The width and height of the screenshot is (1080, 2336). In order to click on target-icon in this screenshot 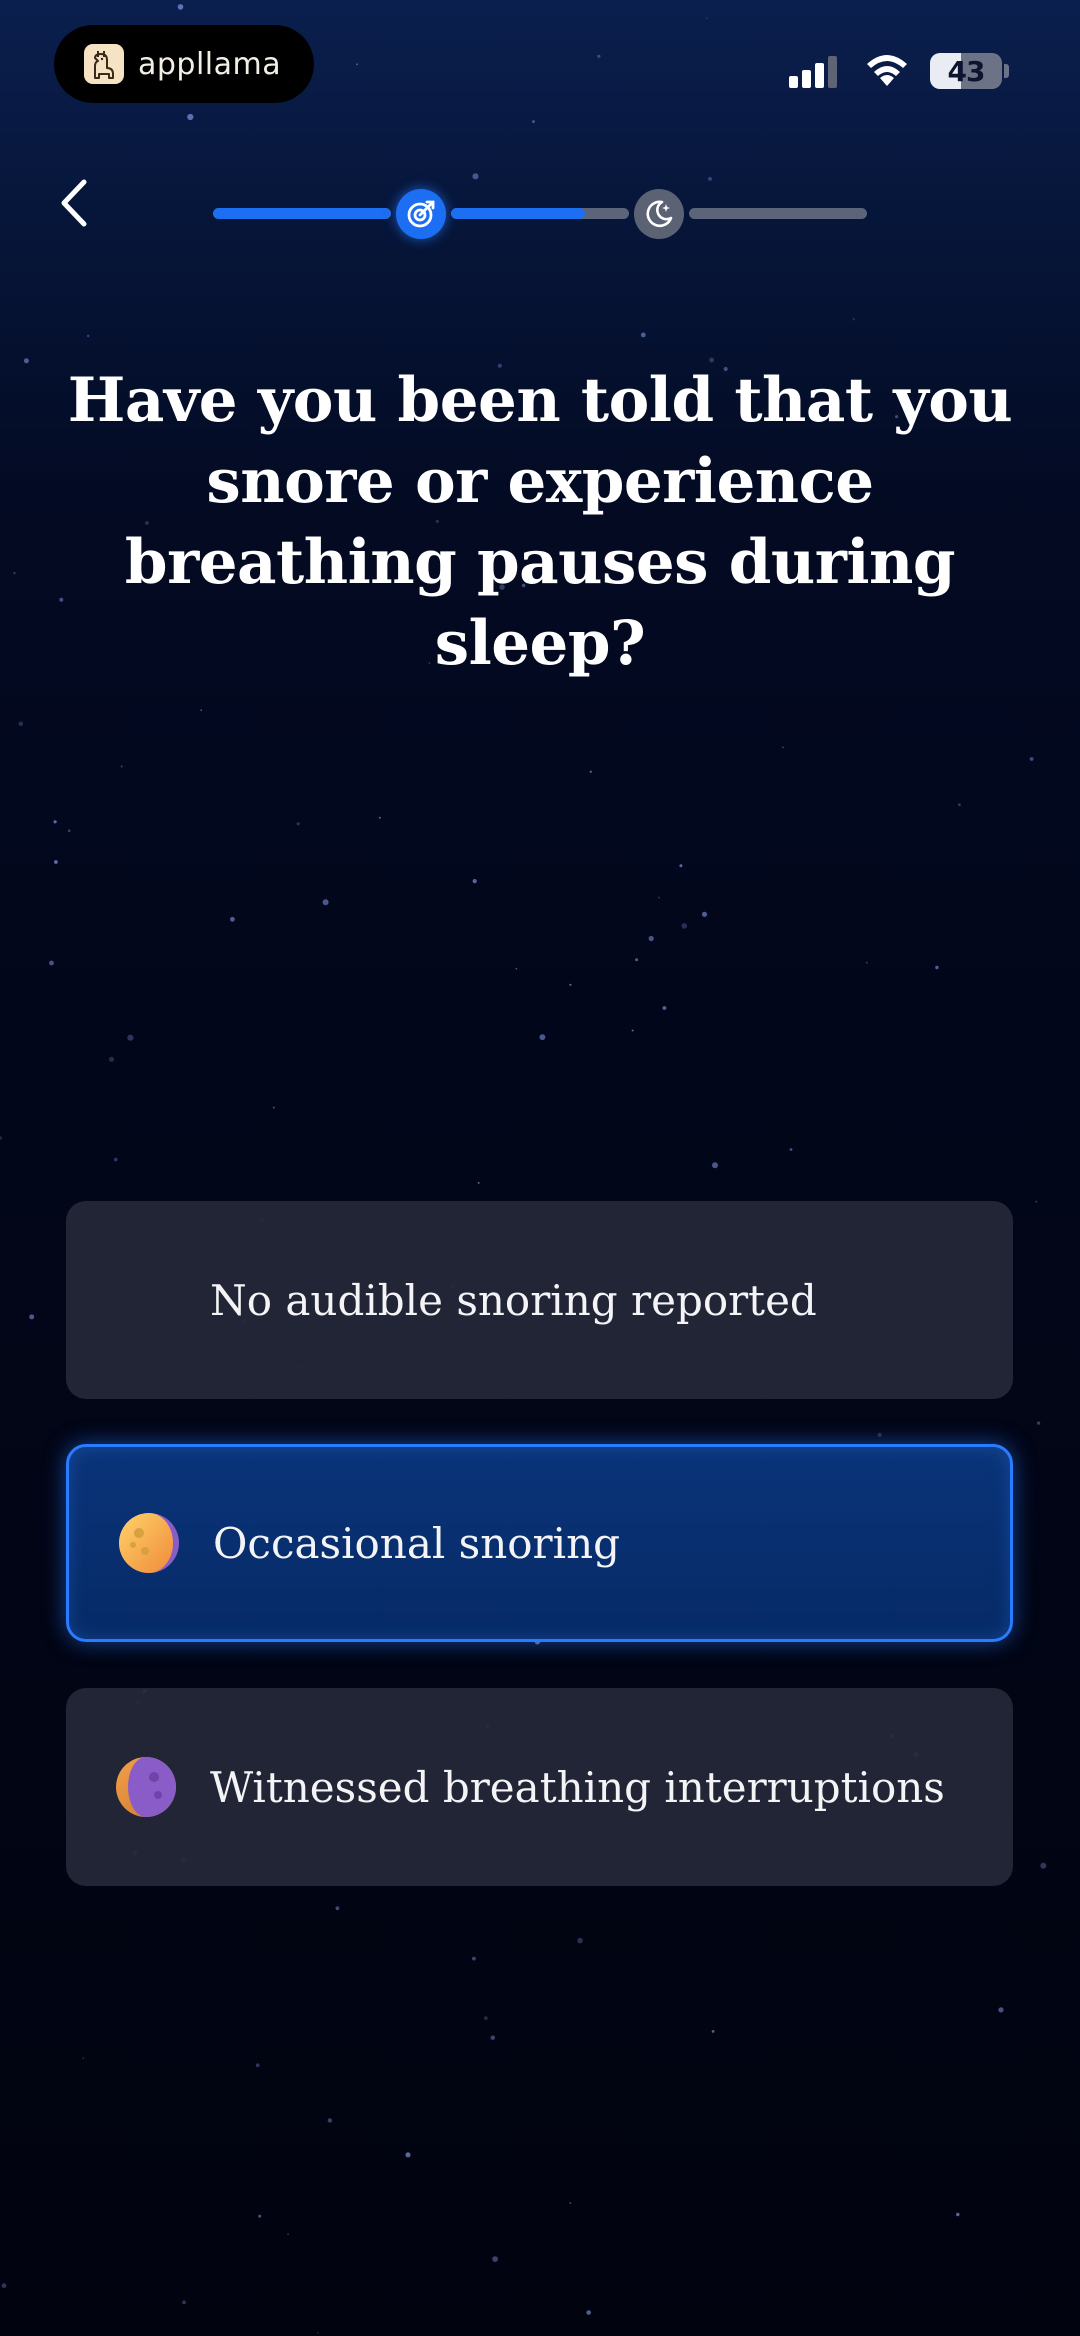, I will do `click(421, 214)`.